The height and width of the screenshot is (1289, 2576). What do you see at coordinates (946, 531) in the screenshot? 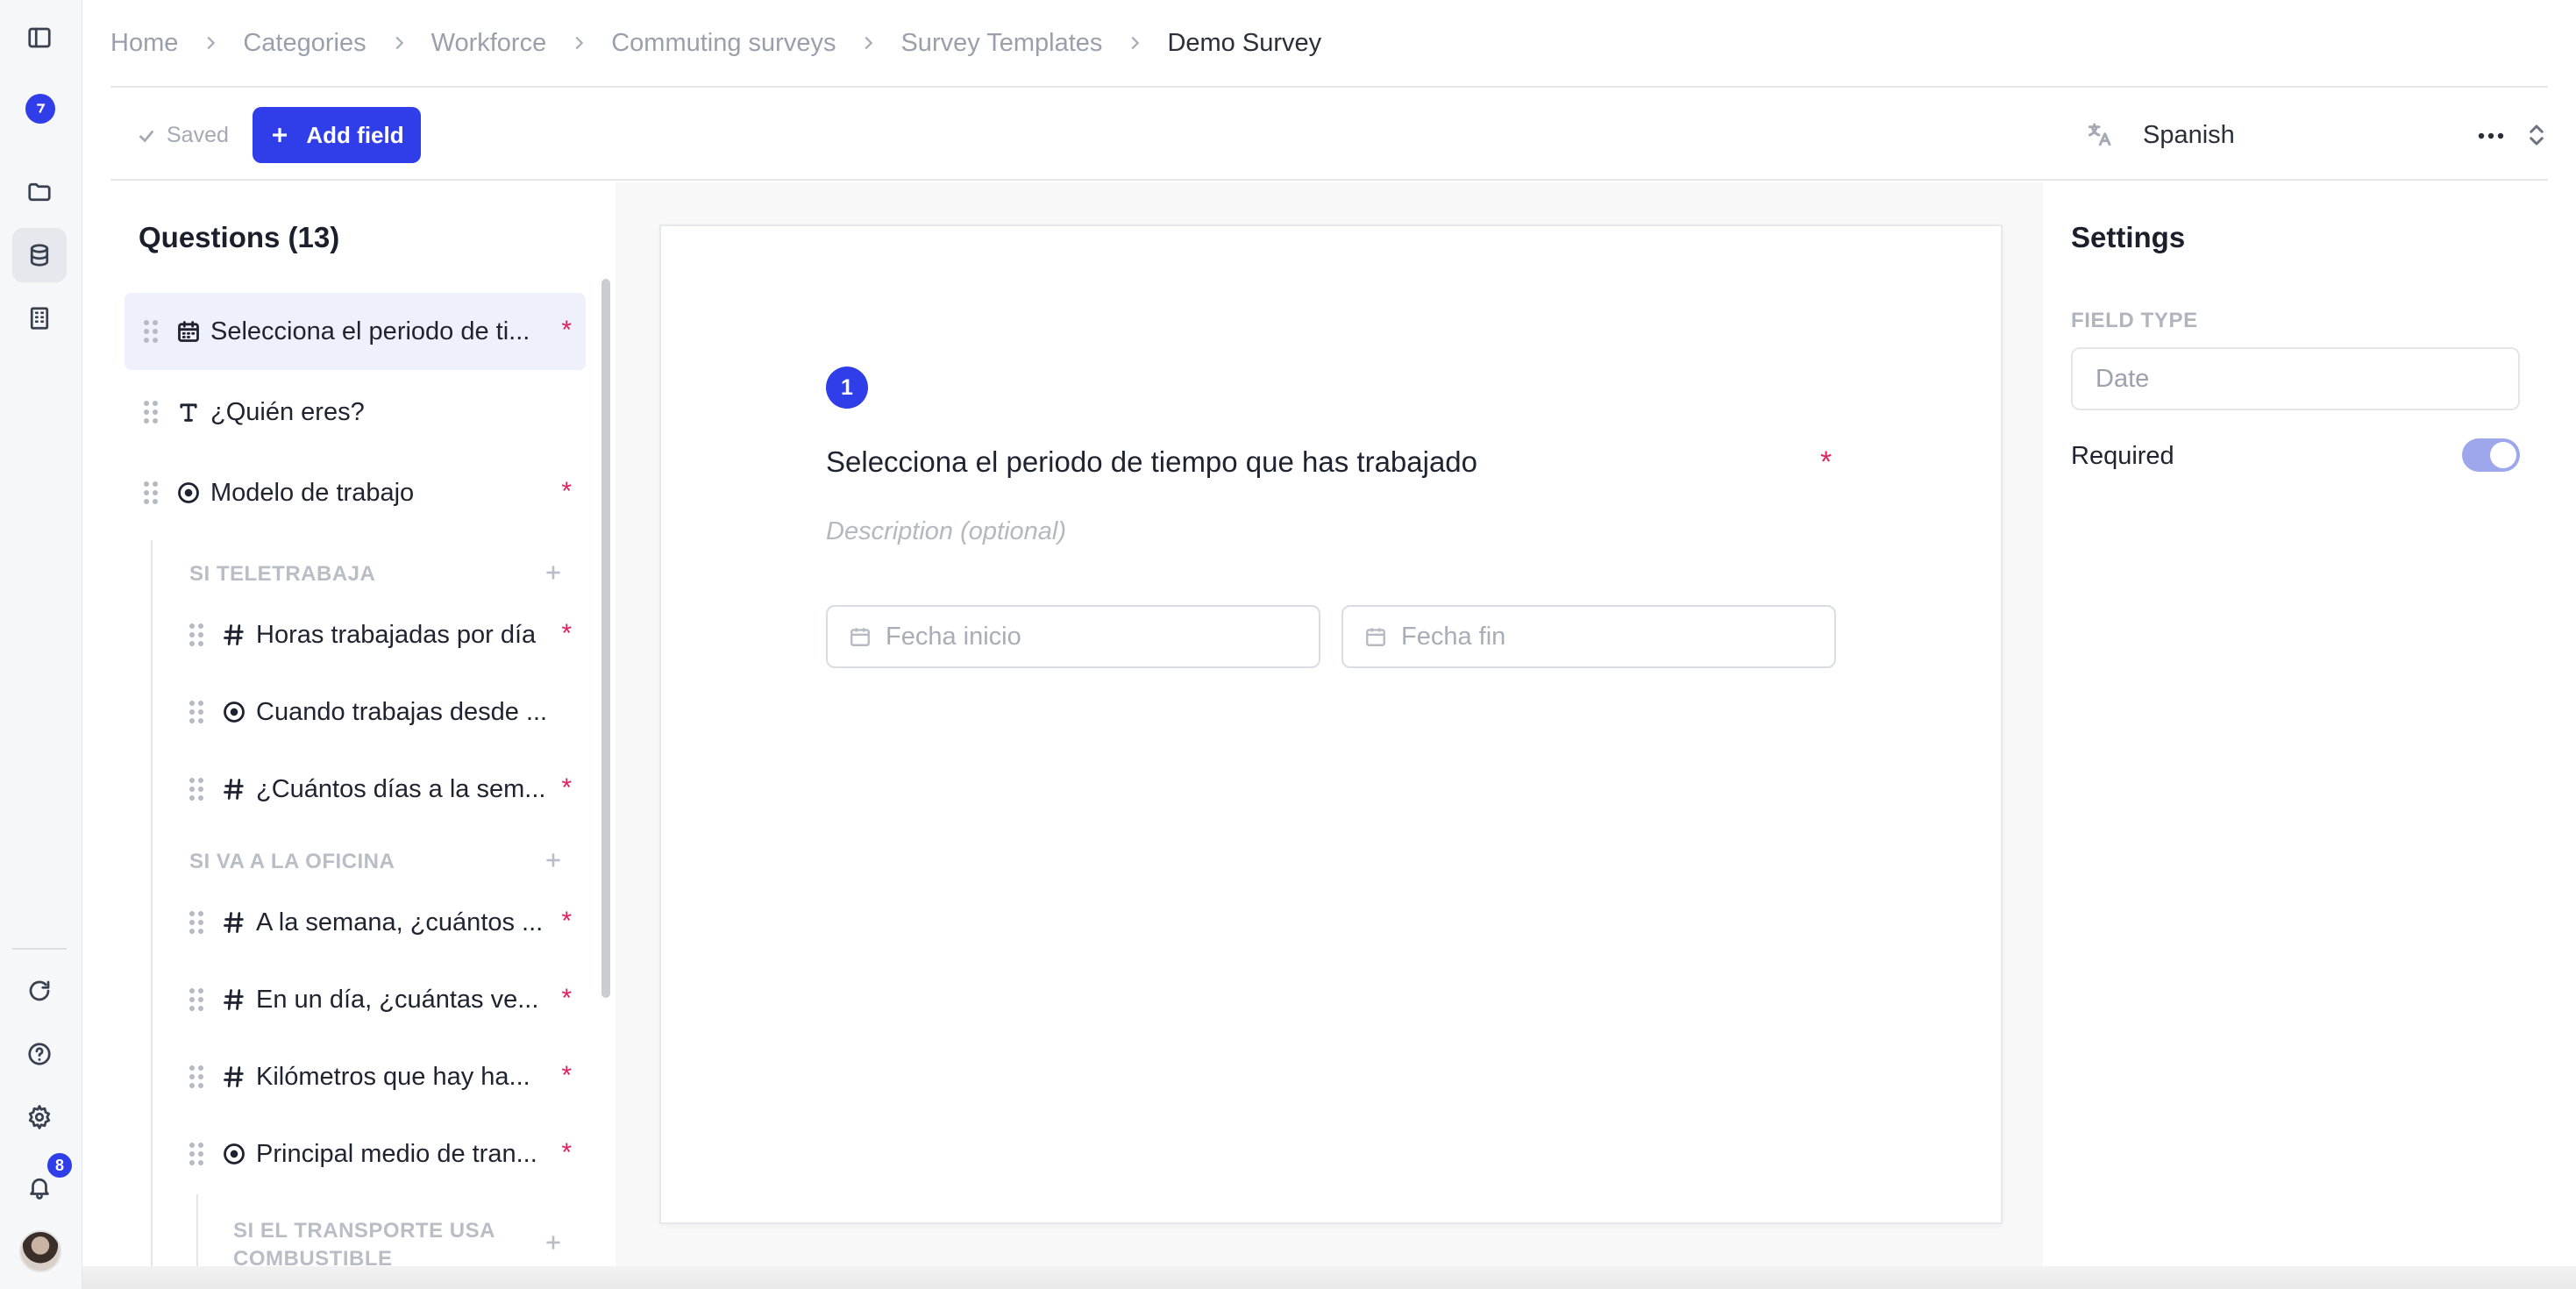
I see `description-input: Description (optional)` at bounding box center [946, 531].